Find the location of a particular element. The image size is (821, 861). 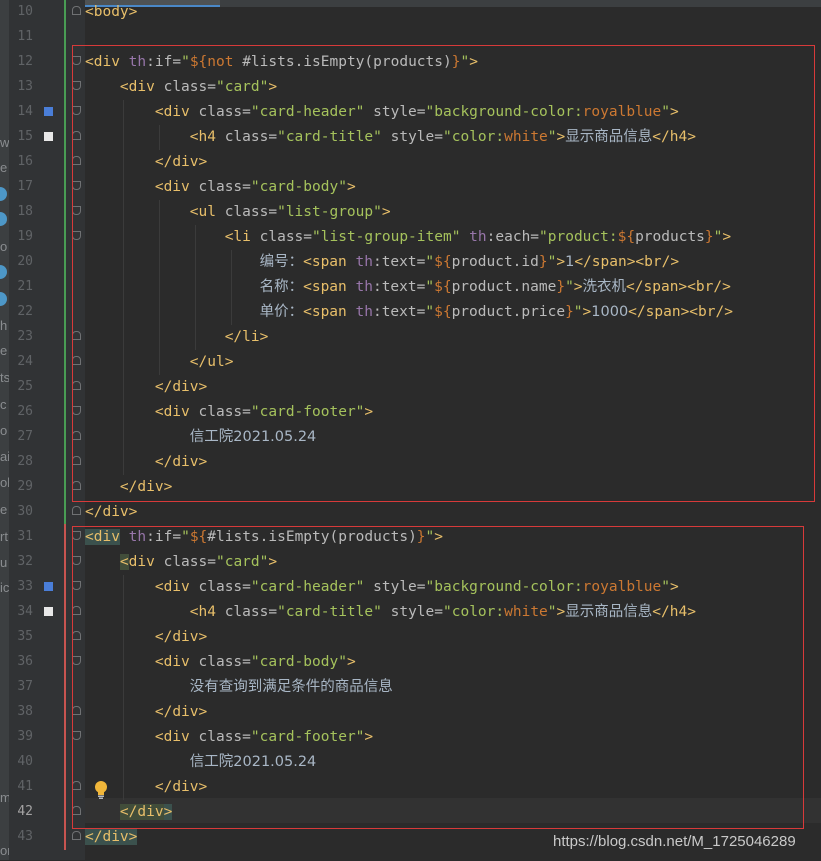

line-number: 27 is located at coordinates (25, 436).